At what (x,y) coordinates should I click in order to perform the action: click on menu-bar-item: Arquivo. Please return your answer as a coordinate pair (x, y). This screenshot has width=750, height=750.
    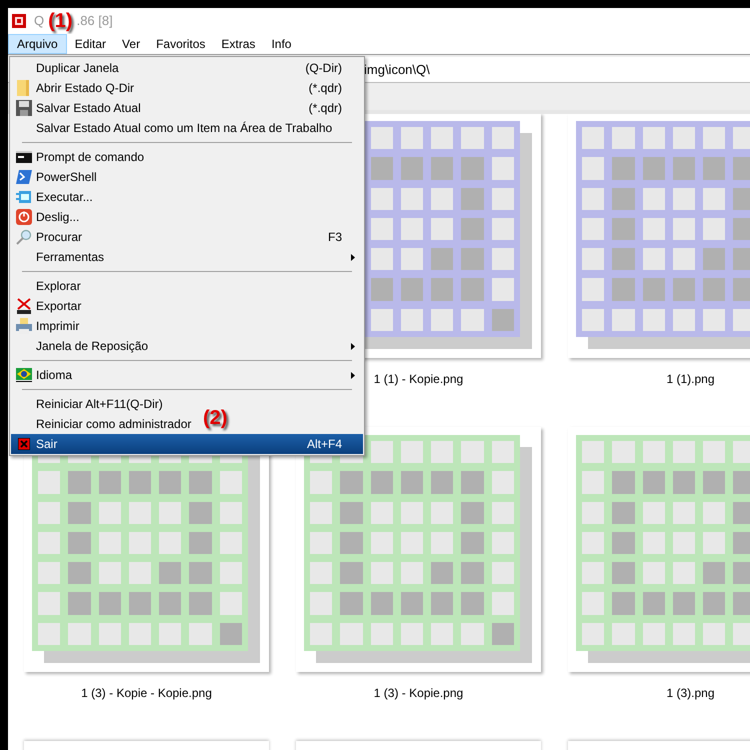
    Looking at the image, I should click on (37, 44).